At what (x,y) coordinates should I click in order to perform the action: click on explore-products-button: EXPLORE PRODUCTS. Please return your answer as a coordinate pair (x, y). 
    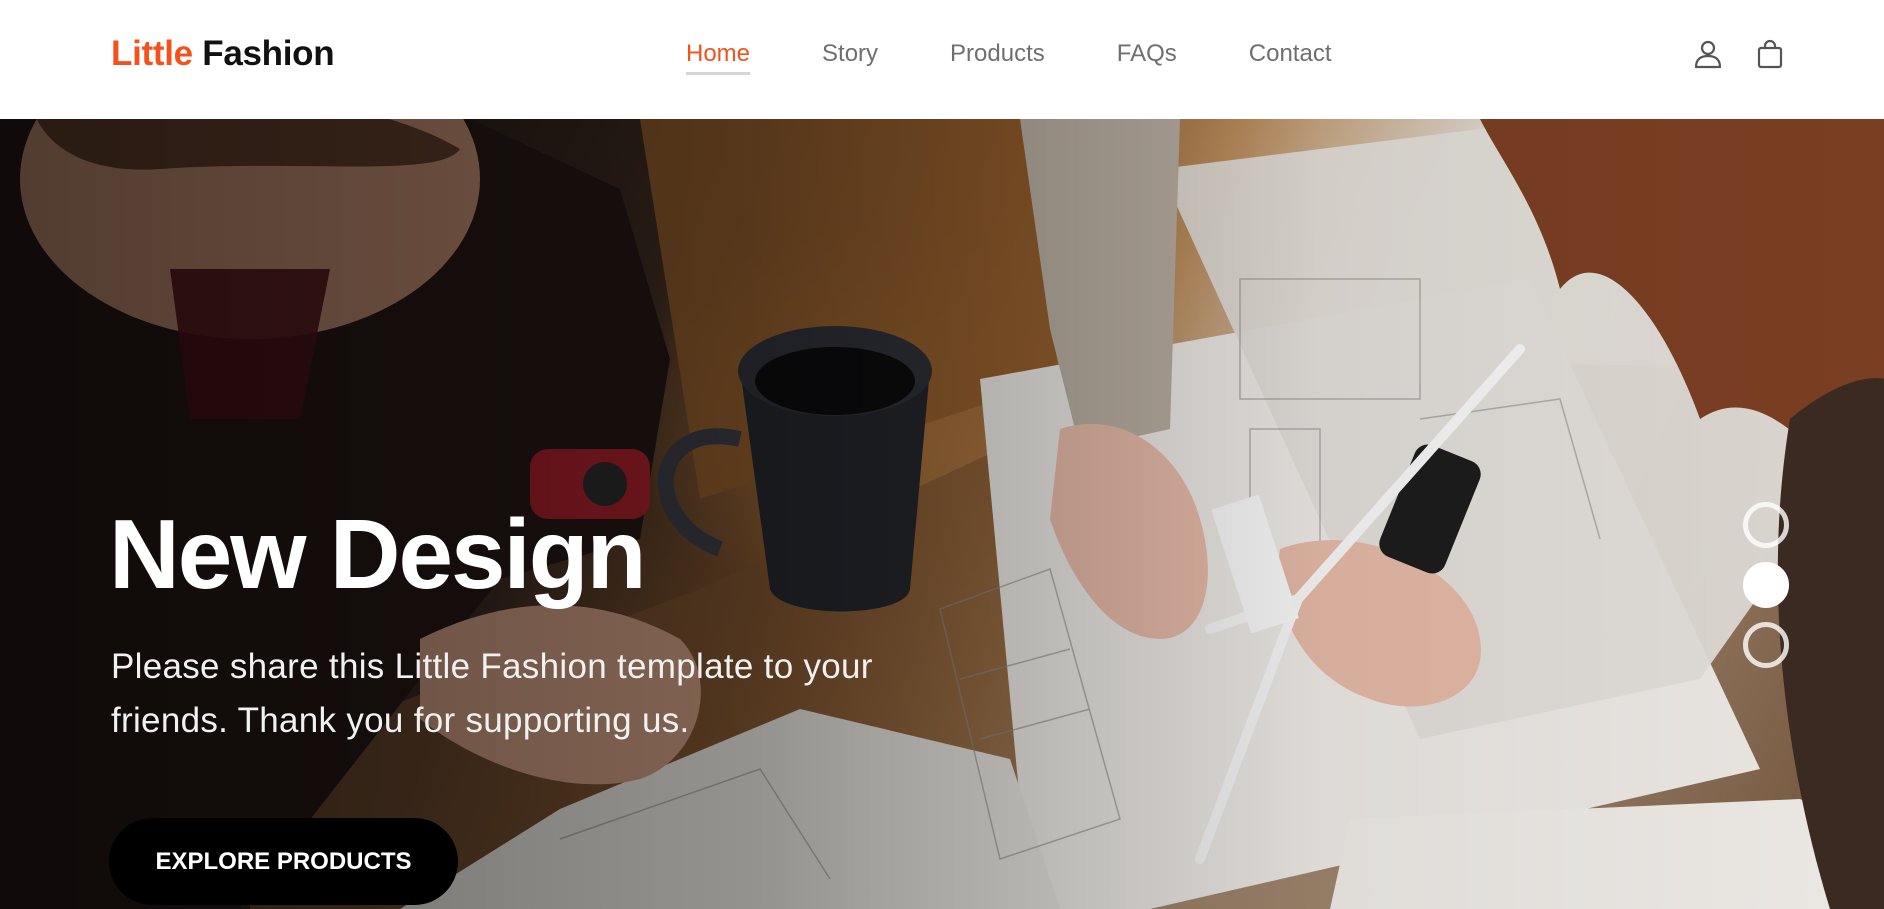
    Looking at the image, I should click on (283, 861).